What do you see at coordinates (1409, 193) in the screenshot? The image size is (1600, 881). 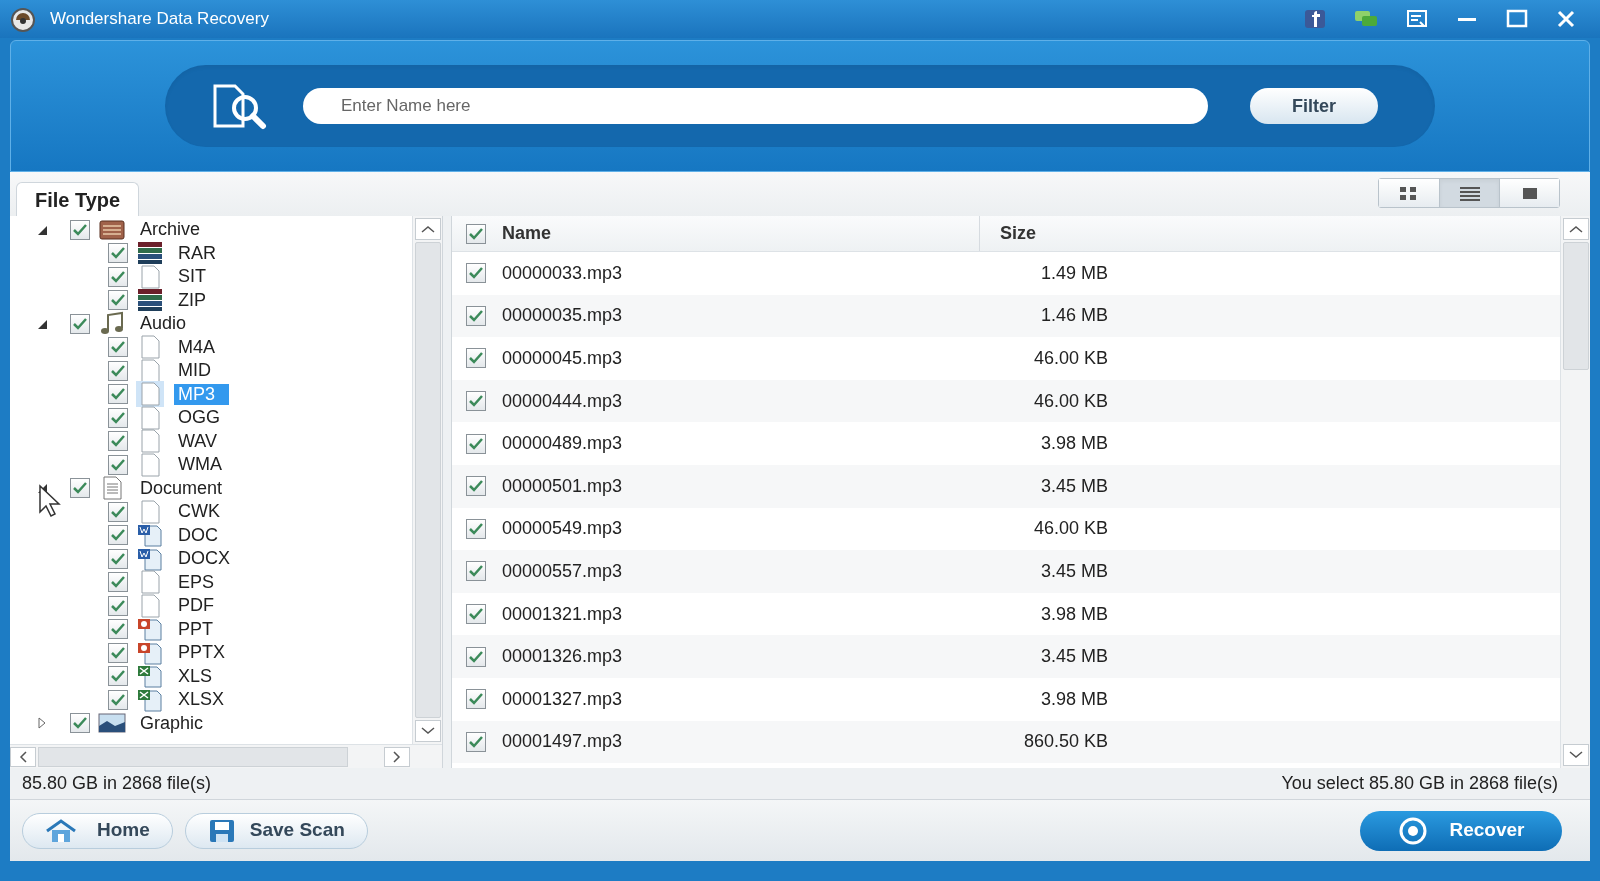 I see `grid-view-button` at bounding box center [1409, 193].